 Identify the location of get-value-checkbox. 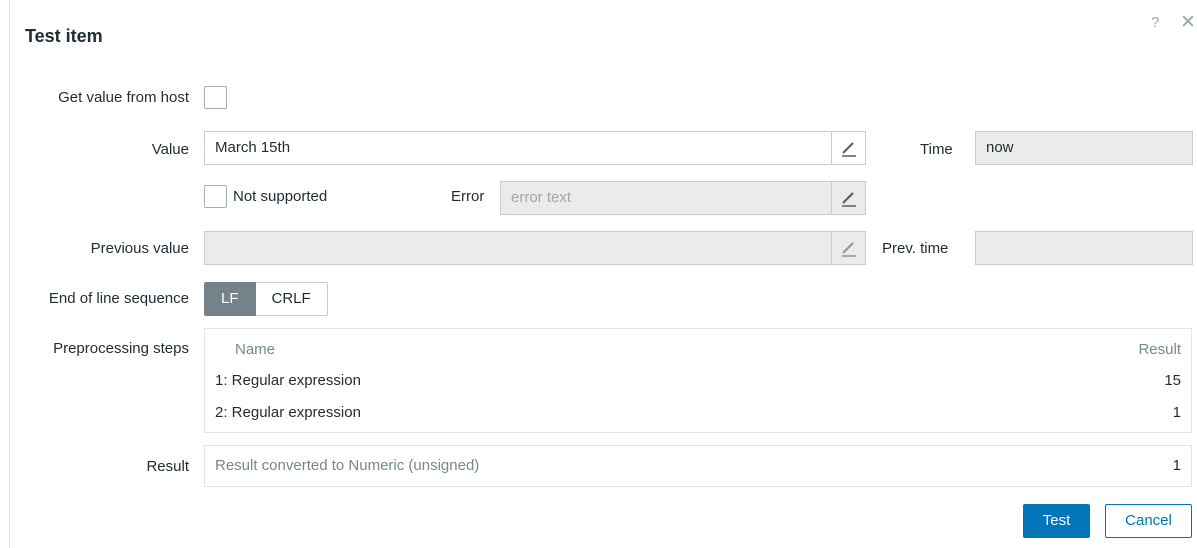
(215, 97).